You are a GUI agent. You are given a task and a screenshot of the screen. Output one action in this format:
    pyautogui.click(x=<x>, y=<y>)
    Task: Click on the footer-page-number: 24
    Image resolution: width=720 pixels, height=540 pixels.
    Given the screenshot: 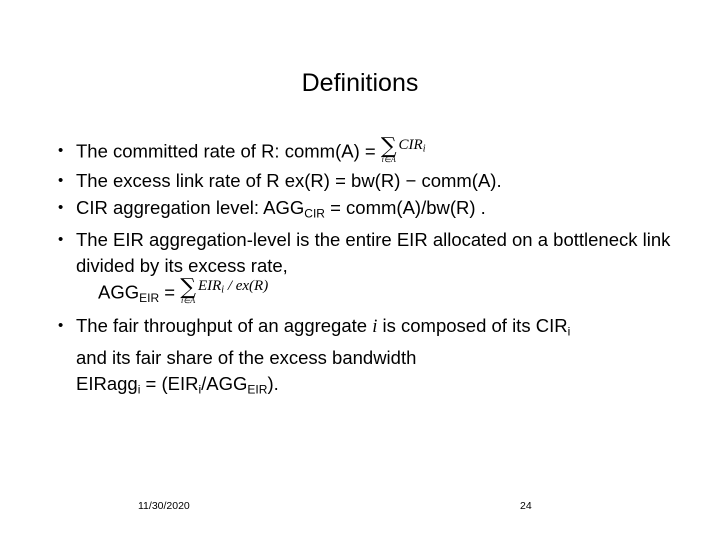 What is the action you would take?
    pyautogui.click(x=526, y=506)
    